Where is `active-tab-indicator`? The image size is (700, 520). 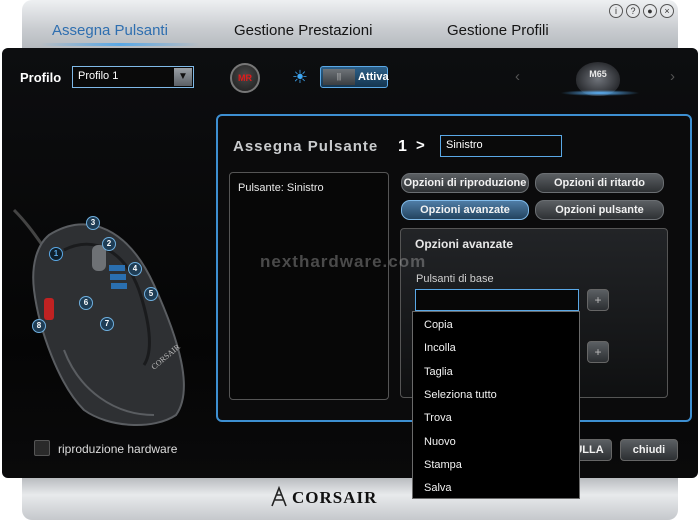 active-tab-indicator is located at coordinates (120, 44).